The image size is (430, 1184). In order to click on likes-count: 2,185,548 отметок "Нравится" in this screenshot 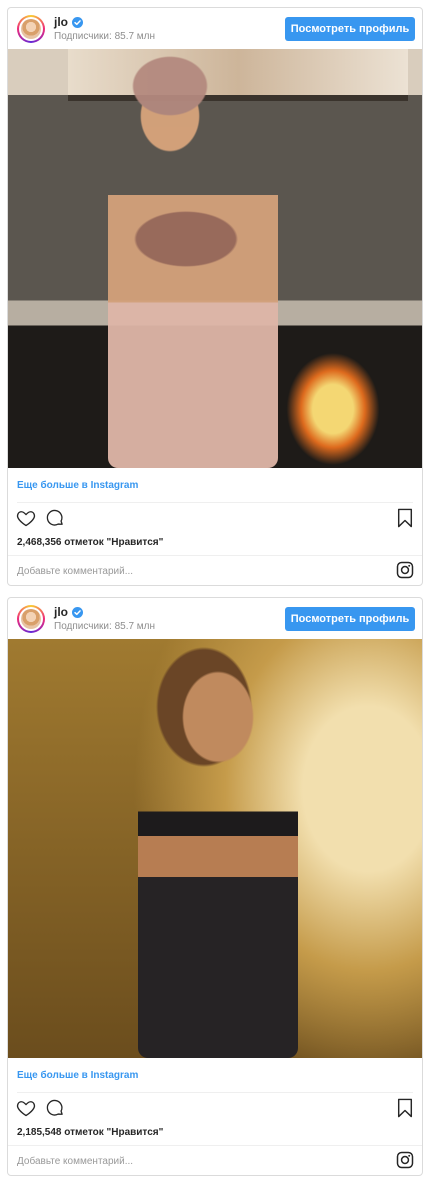, I will do `click(90, 1132)`.